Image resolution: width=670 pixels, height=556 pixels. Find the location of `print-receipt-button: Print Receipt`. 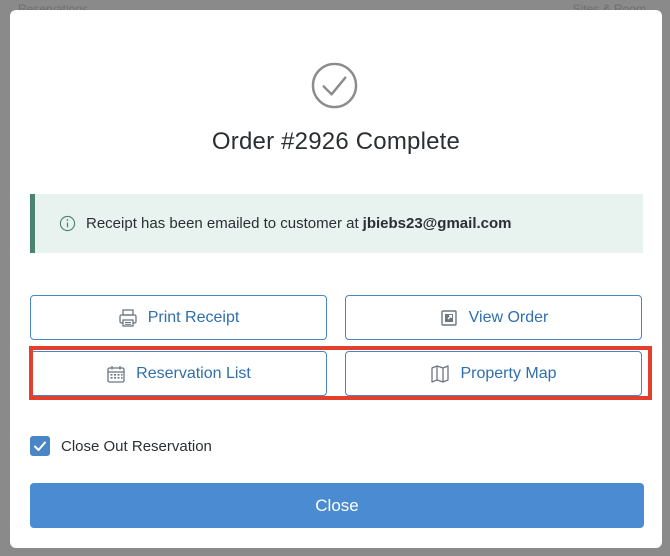

print-receipt-button: Print Receipt is located at coordinates (178, 317).